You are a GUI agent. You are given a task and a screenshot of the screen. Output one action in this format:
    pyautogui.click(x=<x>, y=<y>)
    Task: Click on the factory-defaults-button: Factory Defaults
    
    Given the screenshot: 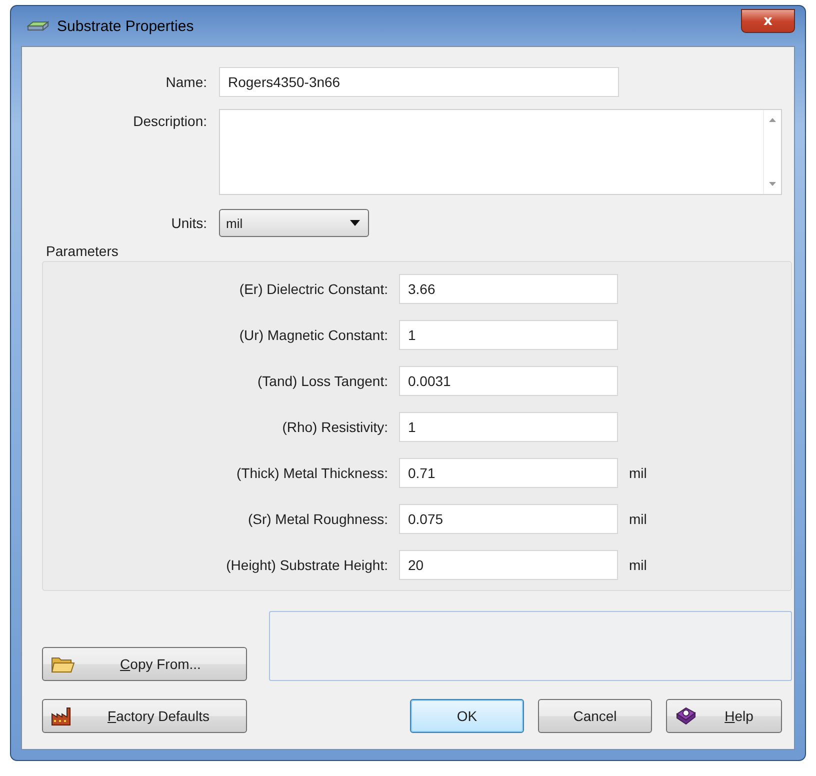 What is the action you would take?
    pyautogui.click(x=144, y=716)
    